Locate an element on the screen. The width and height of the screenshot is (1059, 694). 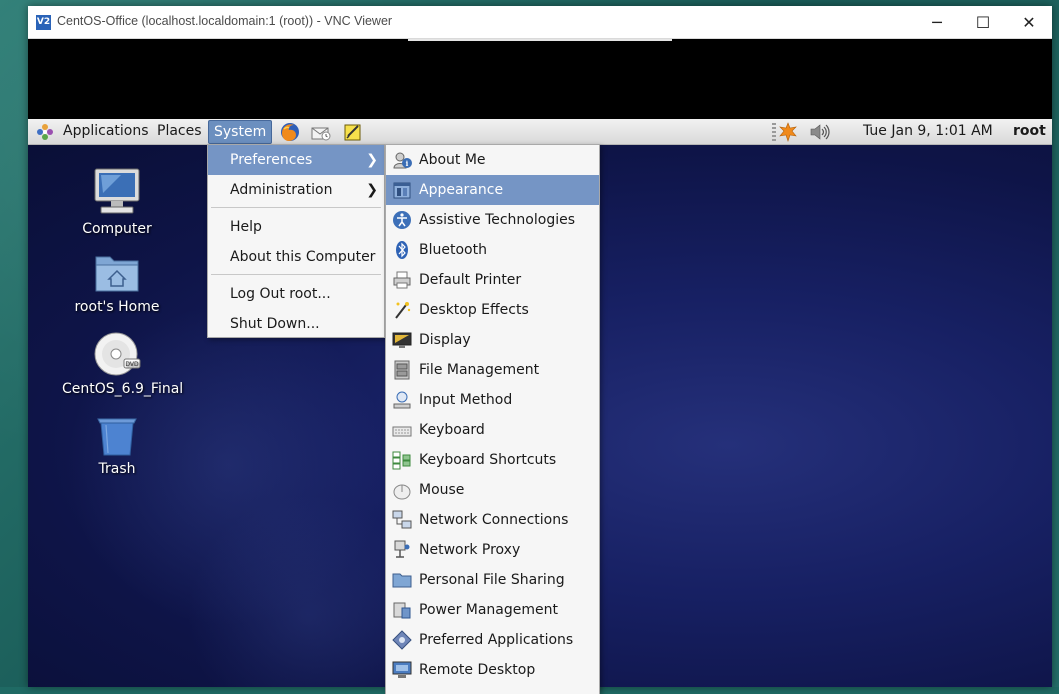
updates-icon is located at coordinates (788, 132).